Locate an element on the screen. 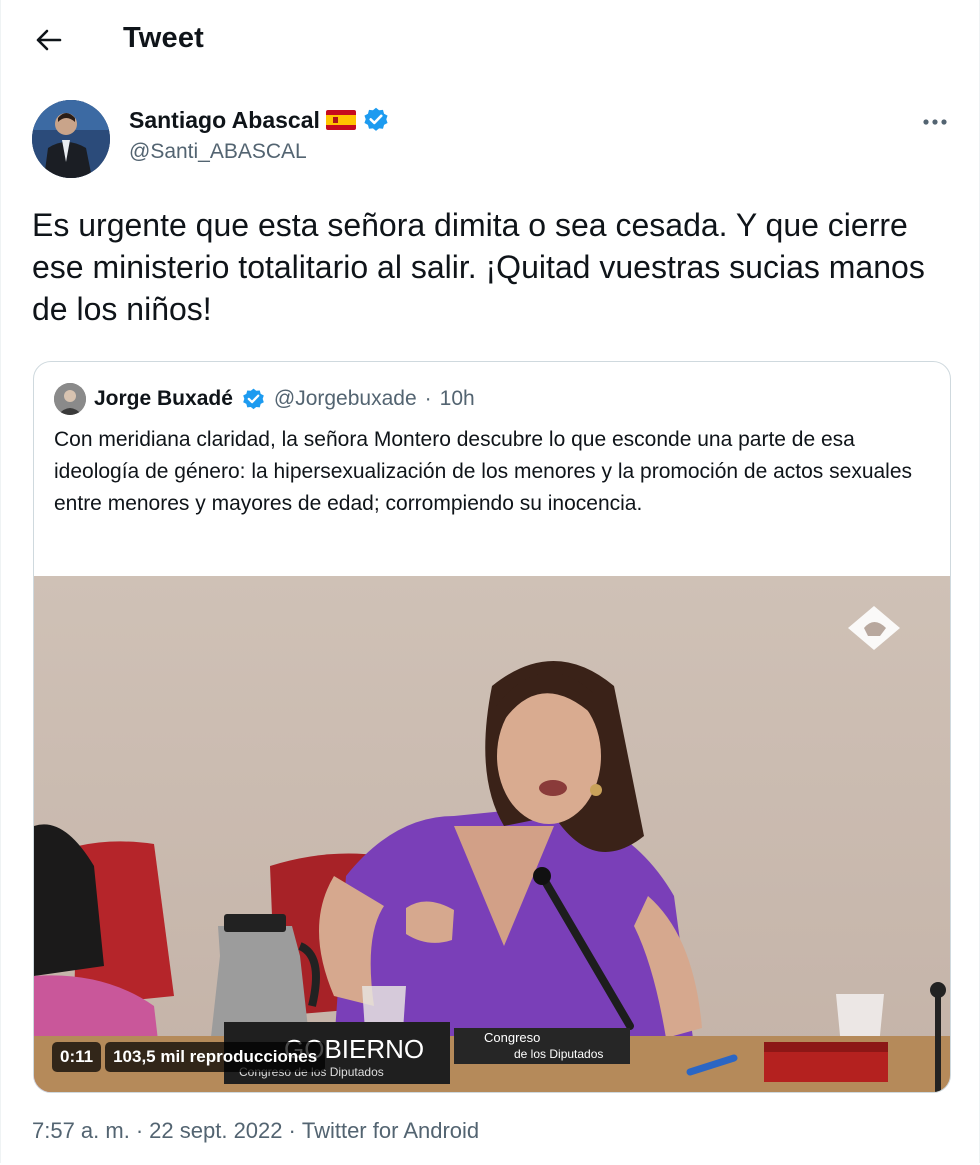 The height and width of the screenshot is (1165, 980). tweet-time: 7:57 a. m. is located at coordinates (81, 1131).